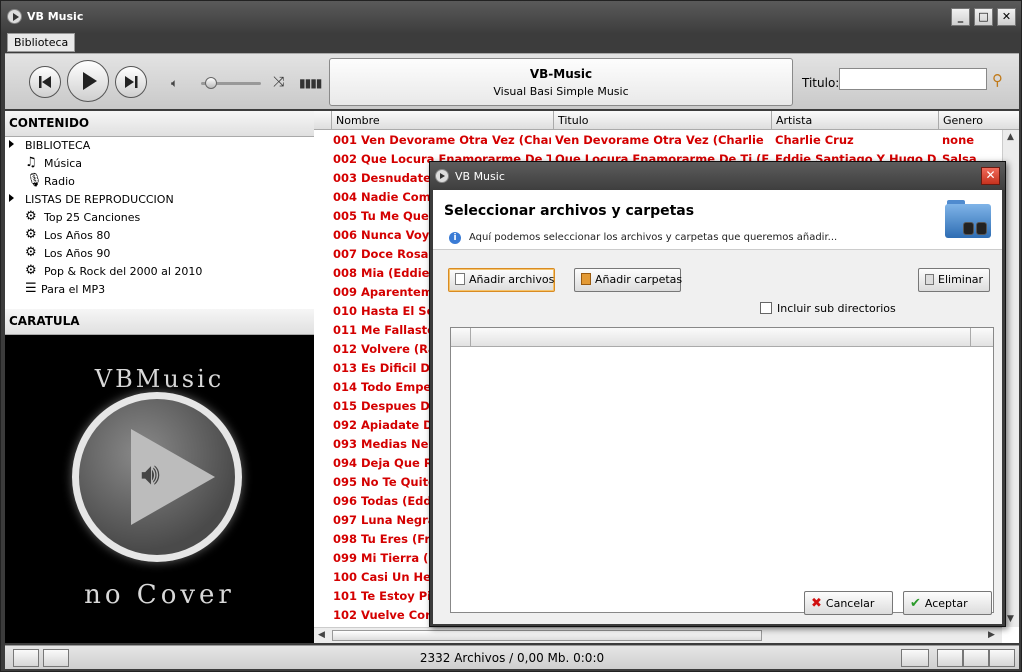  What do you see at coordinates (155, 236) in the screenshot?
I see `tree-item-80s: ⚙ Los Años 80` at bounding box center [155, 236].